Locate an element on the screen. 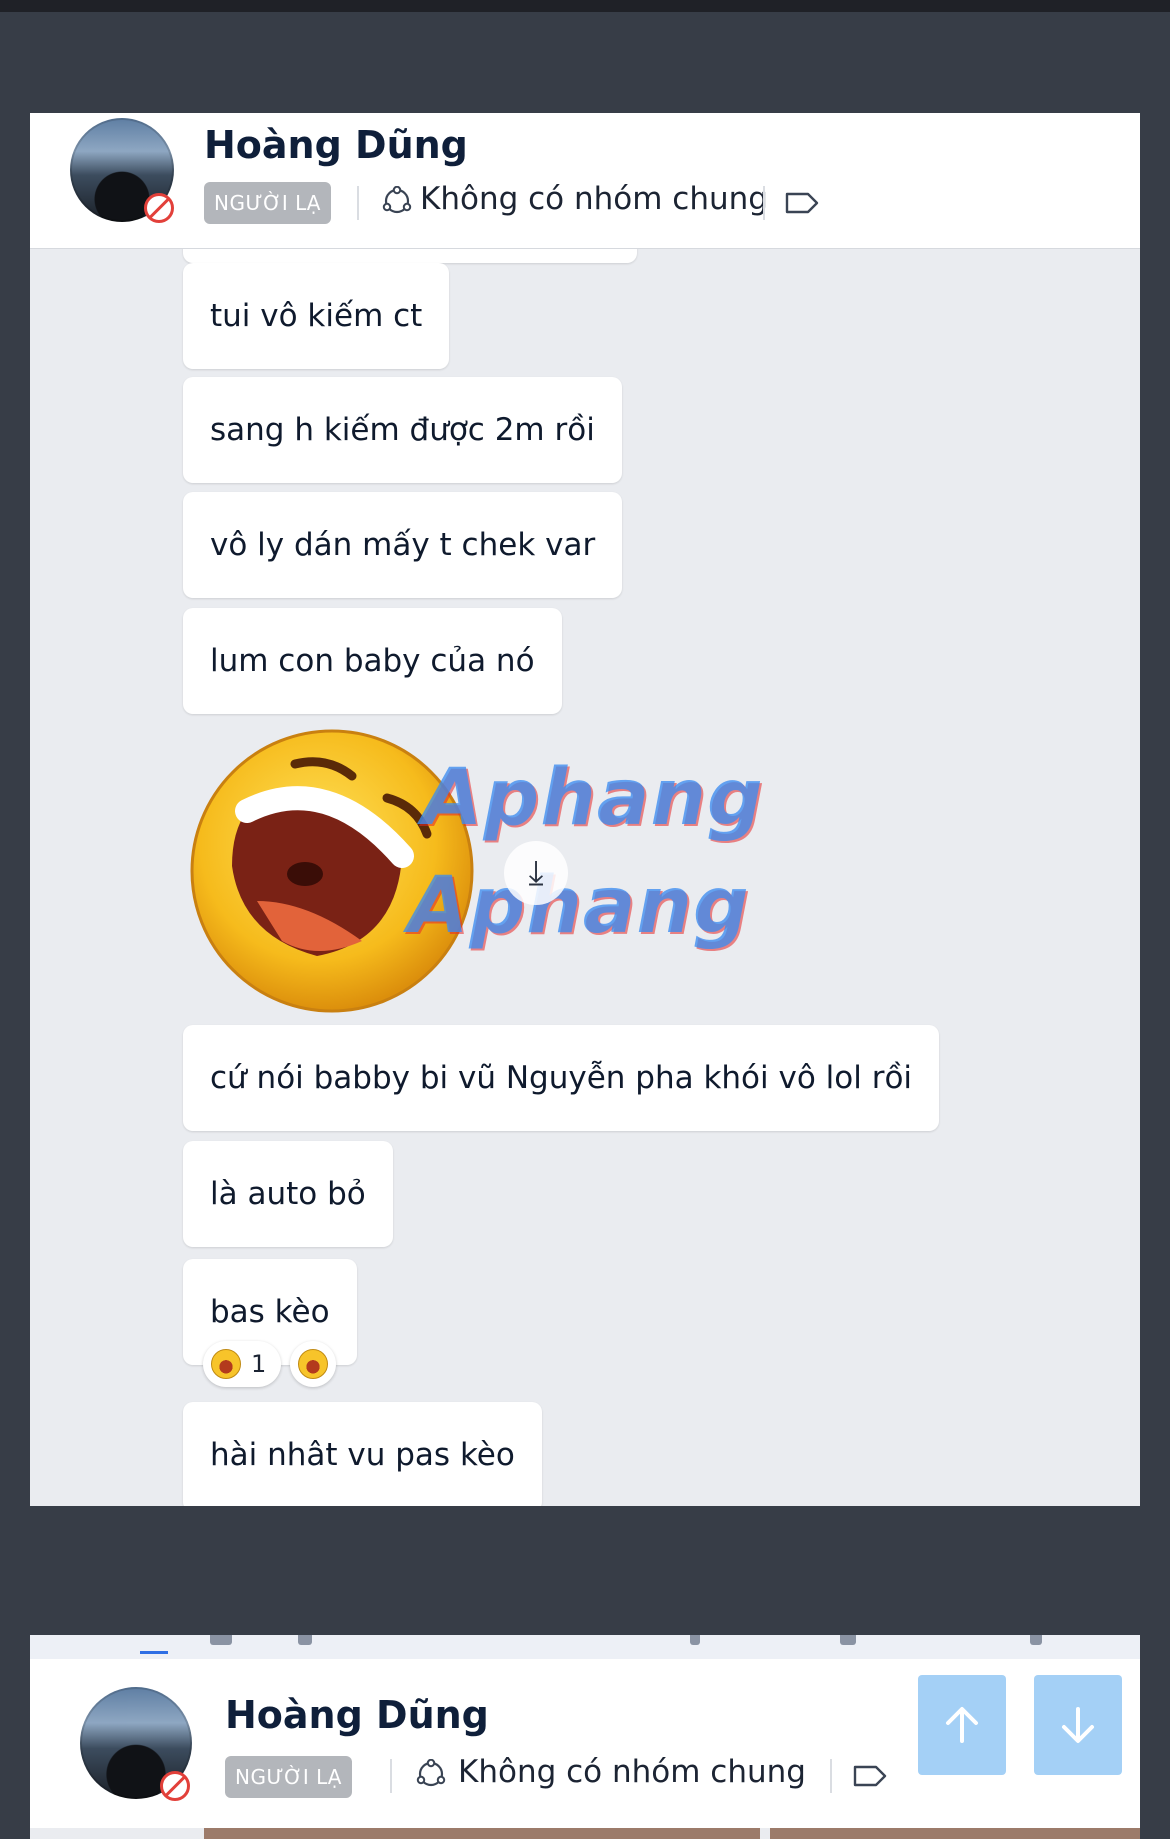 The image size is (1170, 1839). clipped-text-strip is located at coordinates (585, 1647).